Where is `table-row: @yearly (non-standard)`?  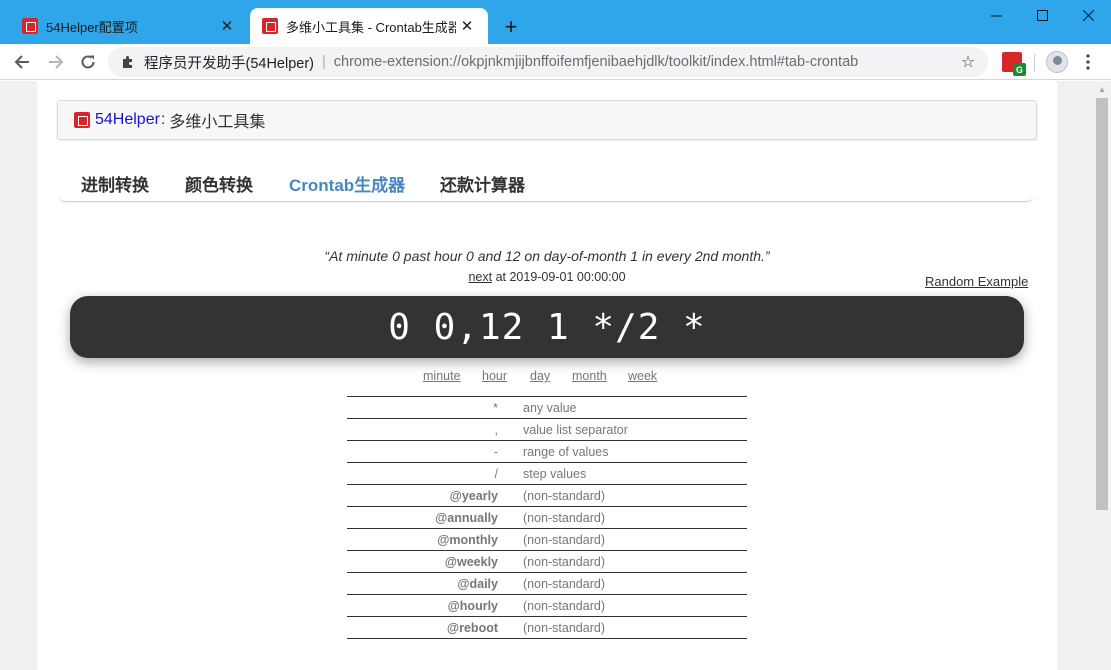
table-row: @yearly (non-standard) is located at coordinates (547, 495).